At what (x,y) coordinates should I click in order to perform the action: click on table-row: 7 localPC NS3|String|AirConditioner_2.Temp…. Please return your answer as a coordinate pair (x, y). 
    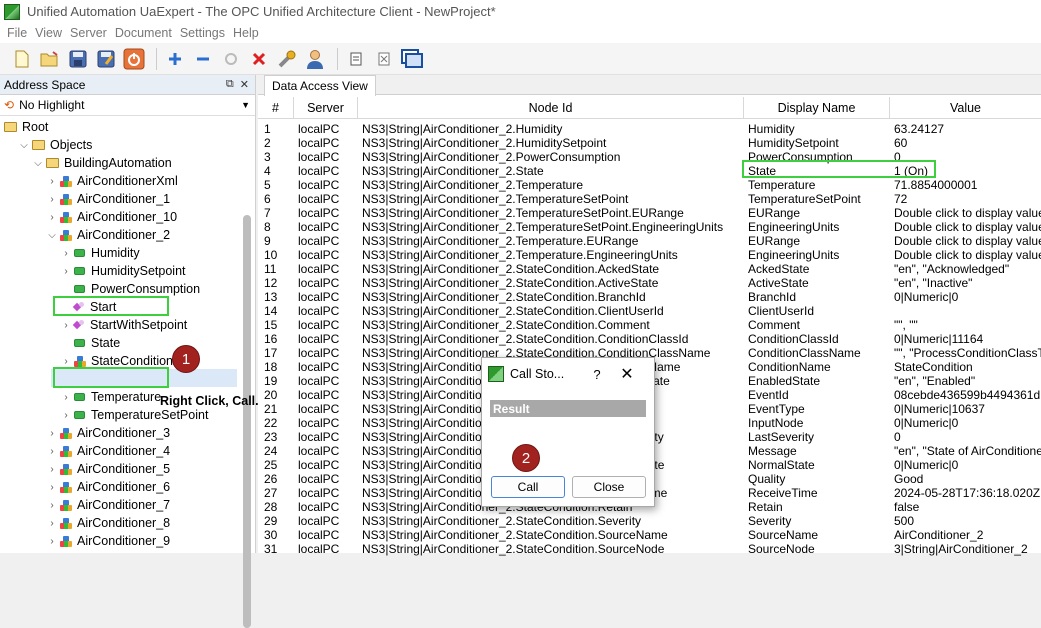
    Looking at the image, I should click on (649, 213).